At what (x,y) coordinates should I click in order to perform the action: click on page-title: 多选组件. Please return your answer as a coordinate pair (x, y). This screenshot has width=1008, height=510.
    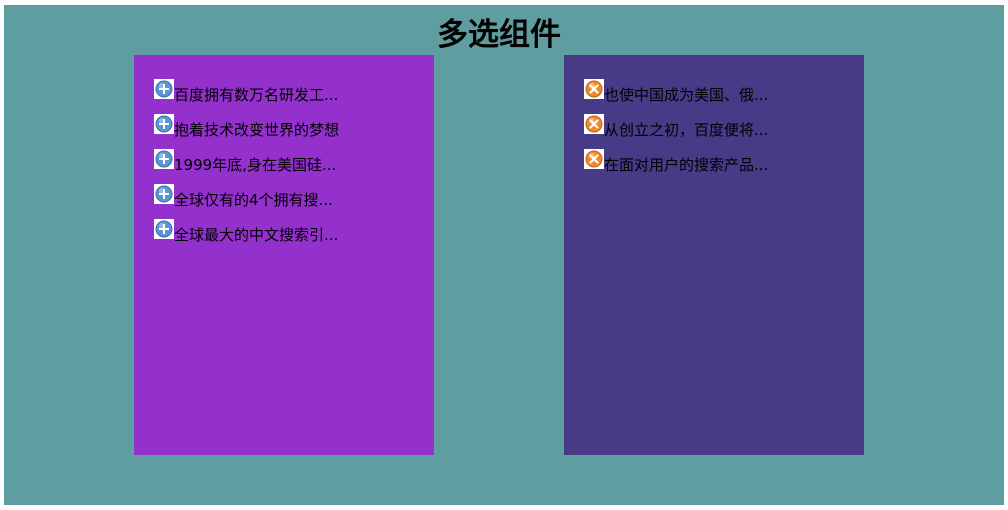
    Looking at the image, I should click on (499, 35).